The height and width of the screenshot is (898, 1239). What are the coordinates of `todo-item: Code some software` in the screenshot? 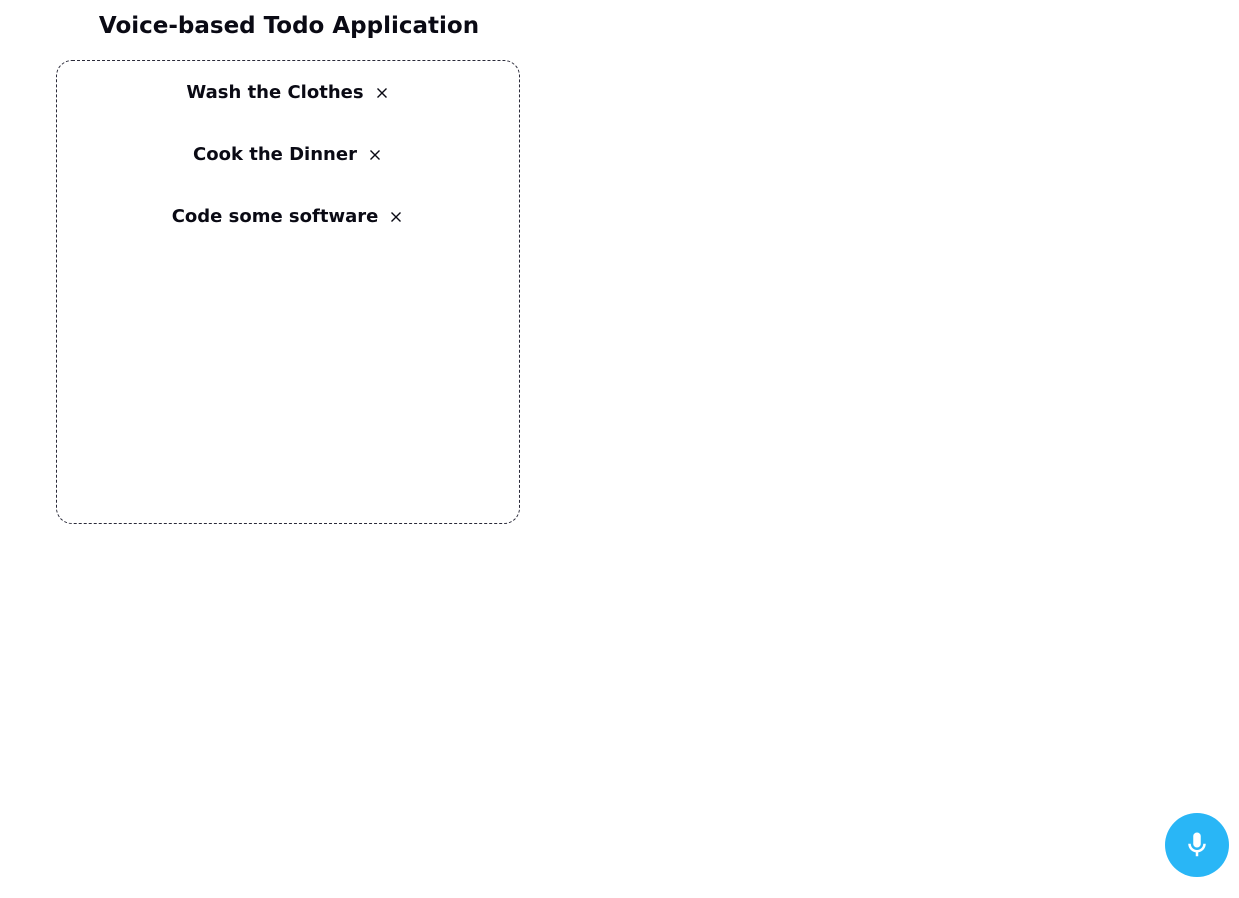 It's located at (288, 234).